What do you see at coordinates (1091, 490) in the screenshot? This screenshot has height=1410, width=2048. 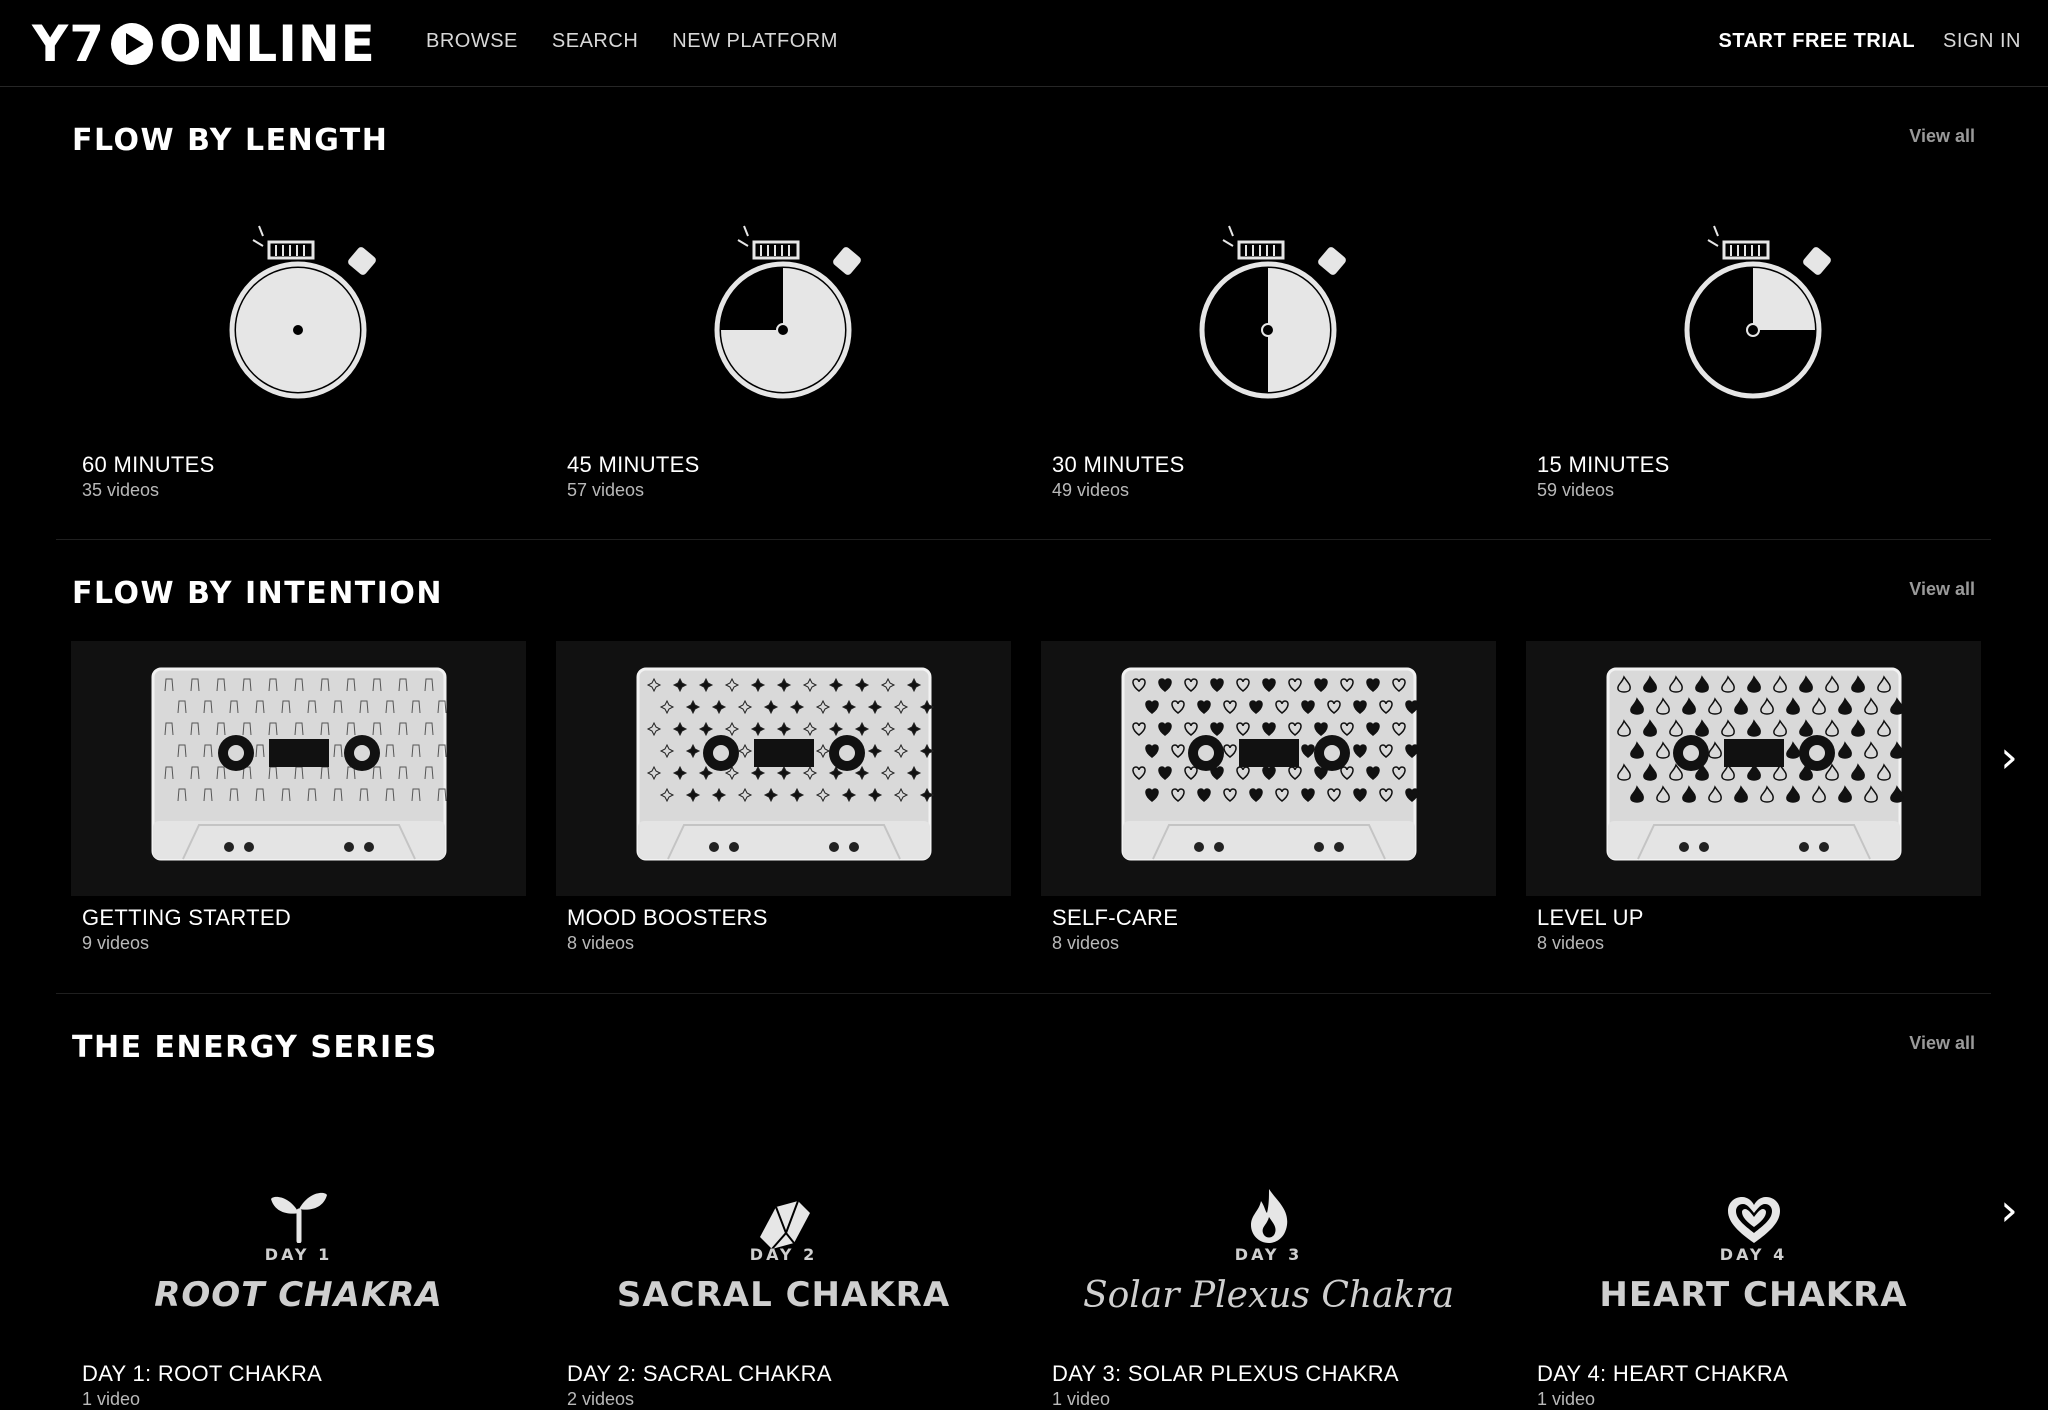 I see `card-video-count: 49 videos` at bounding box center [1091, 490].